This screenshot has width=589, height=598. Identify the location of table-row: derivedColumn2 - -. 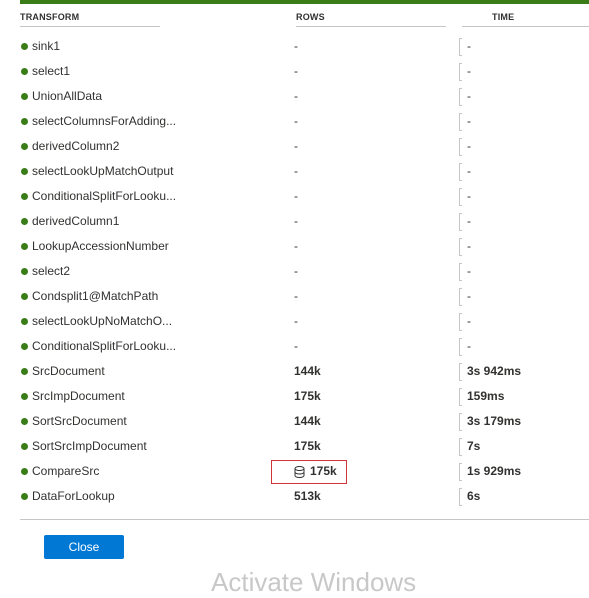
(294, 147).